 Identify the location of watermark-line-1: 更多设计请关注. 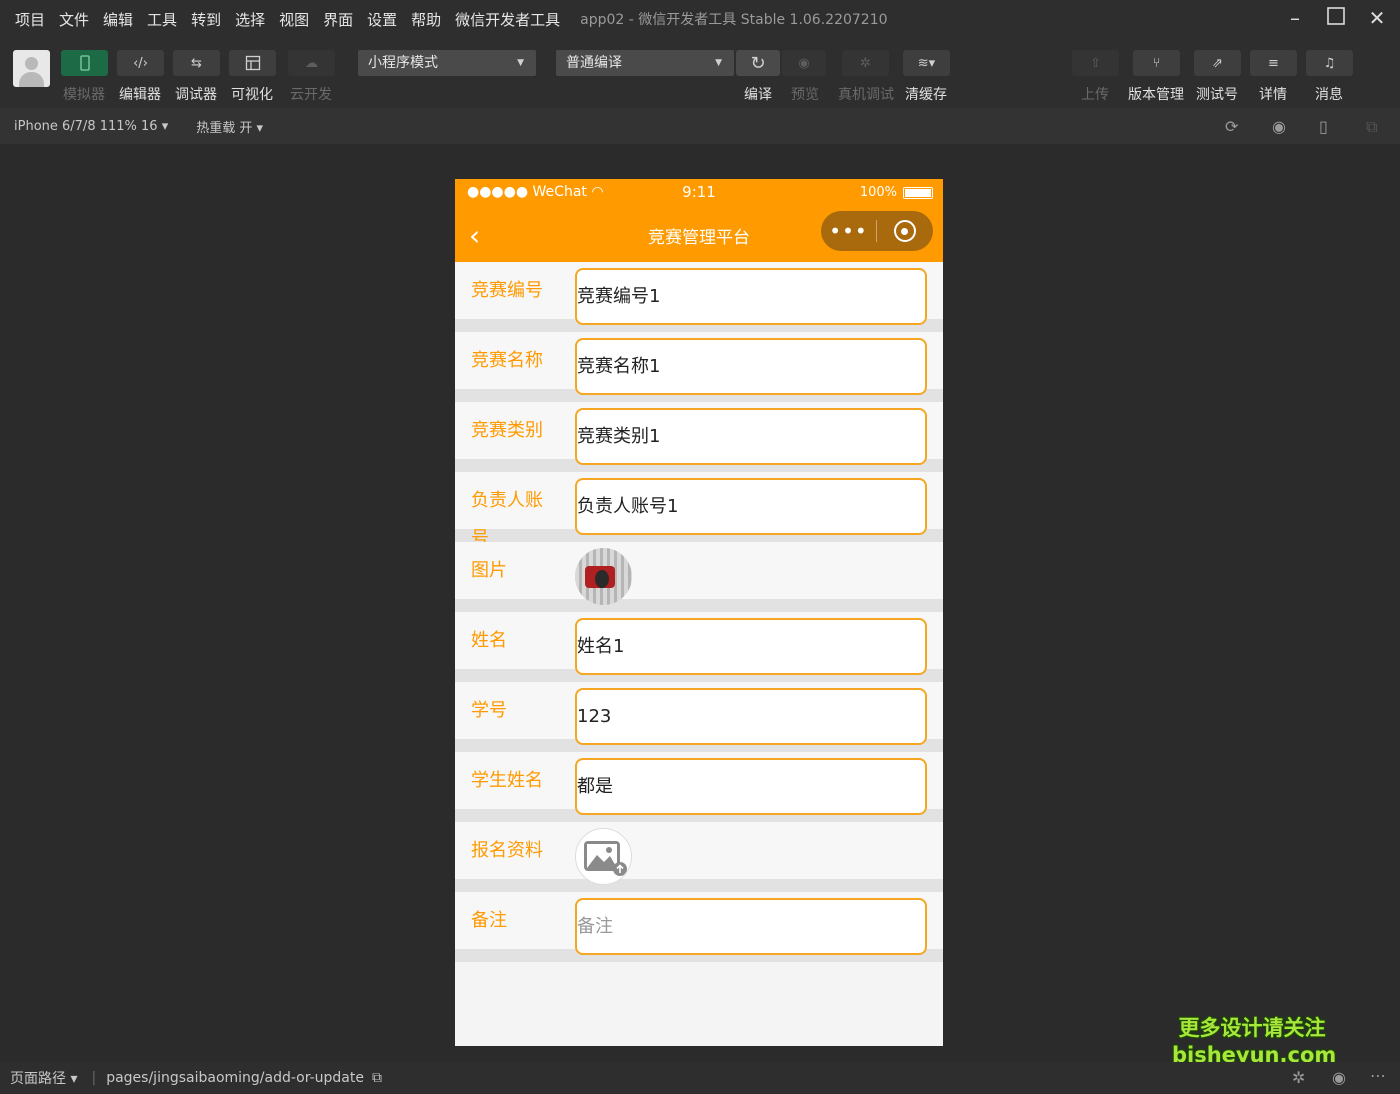
(1252, 1028).